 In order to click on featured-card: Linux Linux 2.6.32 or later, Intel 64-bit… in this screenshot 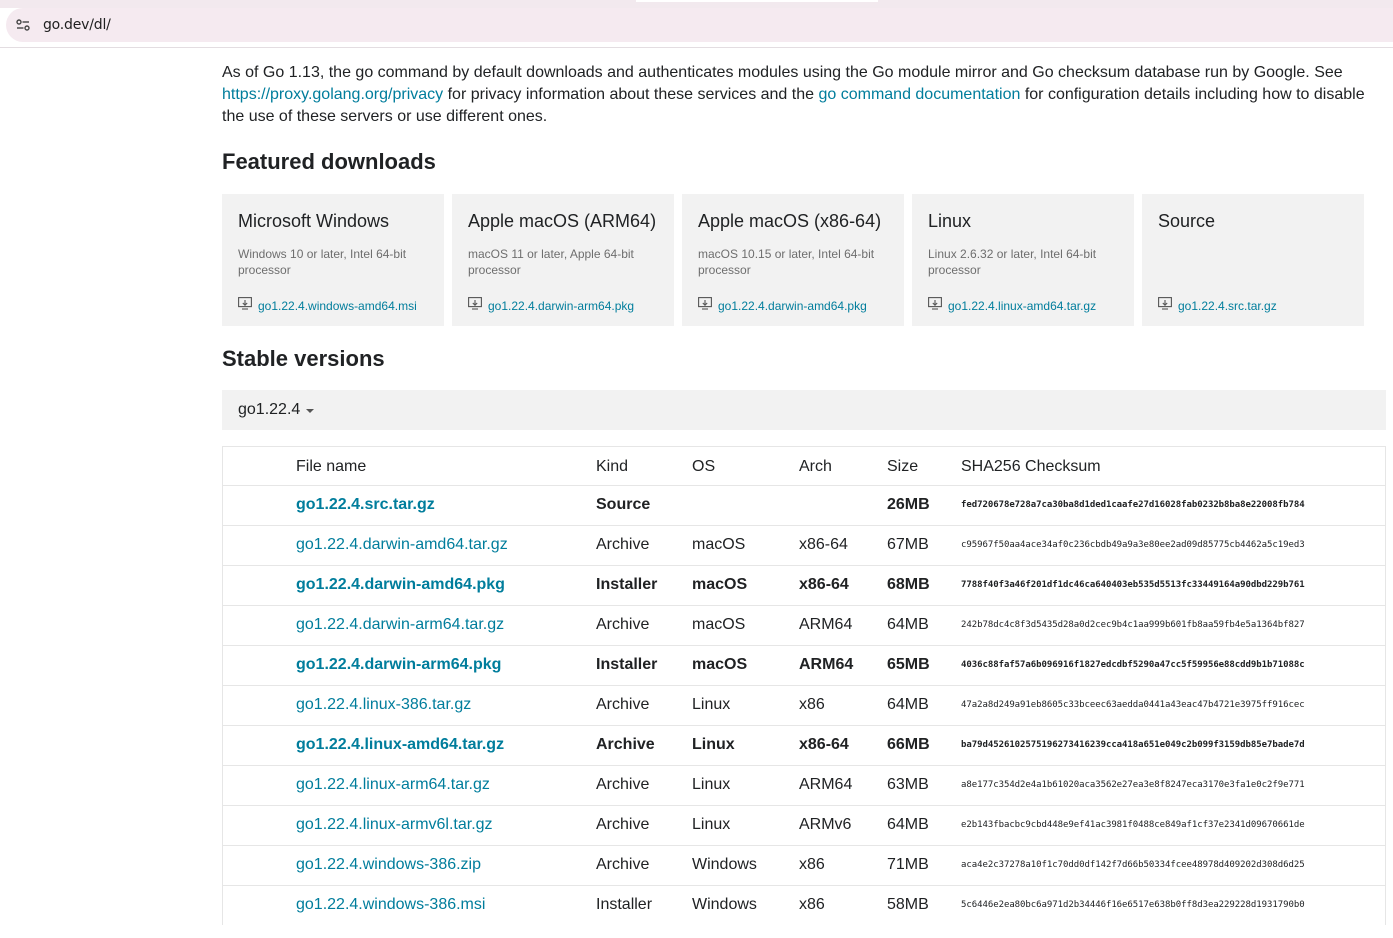, I will do `click(1023, 260)`.